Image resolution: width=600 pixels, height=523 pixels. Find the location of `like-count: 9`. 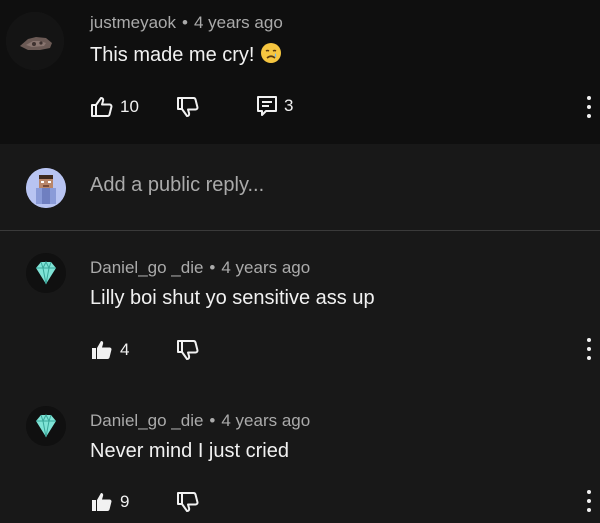

like-count: 9 is located at coordinates (125, 501).